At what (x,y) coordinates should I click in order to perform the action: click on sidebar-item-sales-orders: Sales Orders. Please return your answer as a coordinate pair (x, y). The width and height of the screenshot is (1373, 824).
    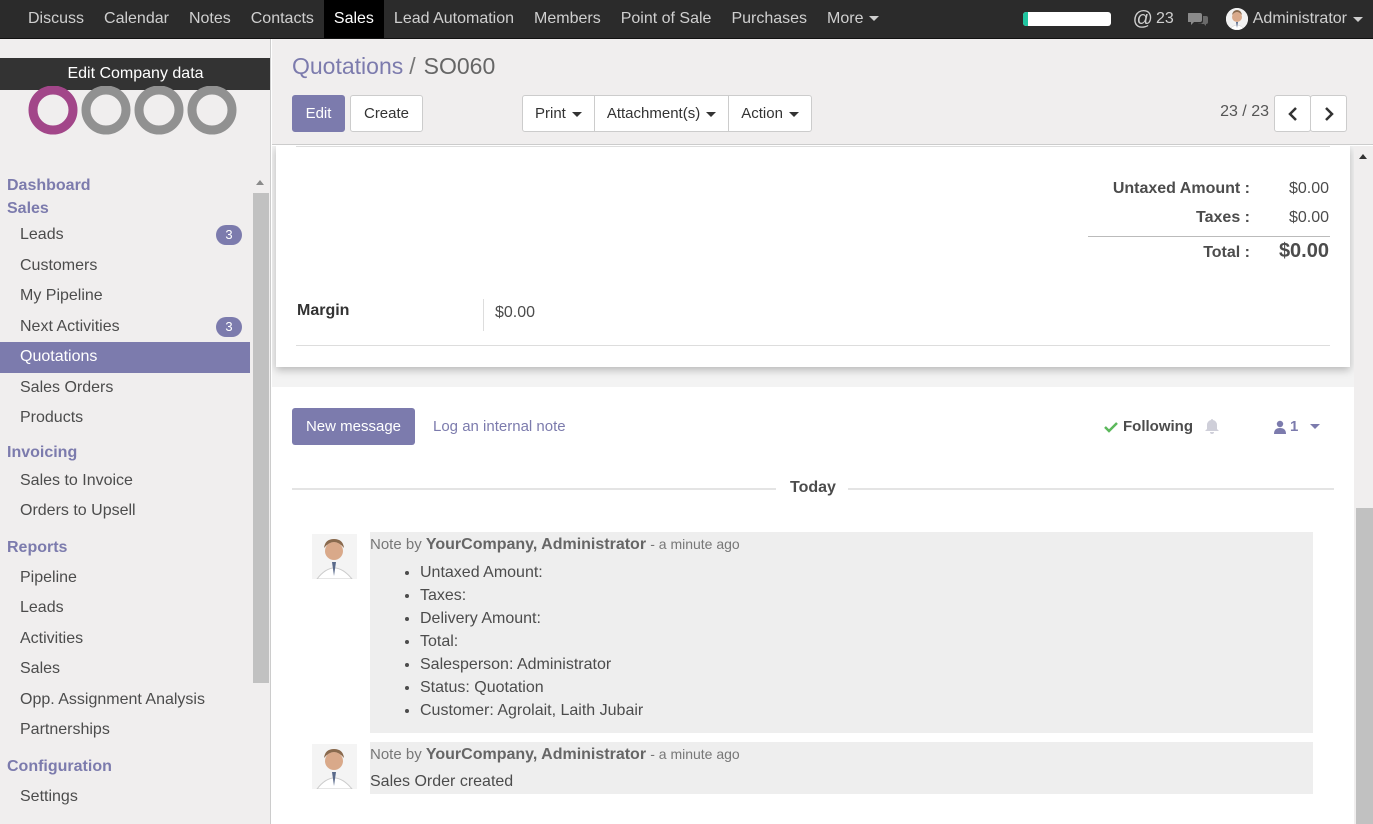
    Looking at the image, I should click on (125, 388).